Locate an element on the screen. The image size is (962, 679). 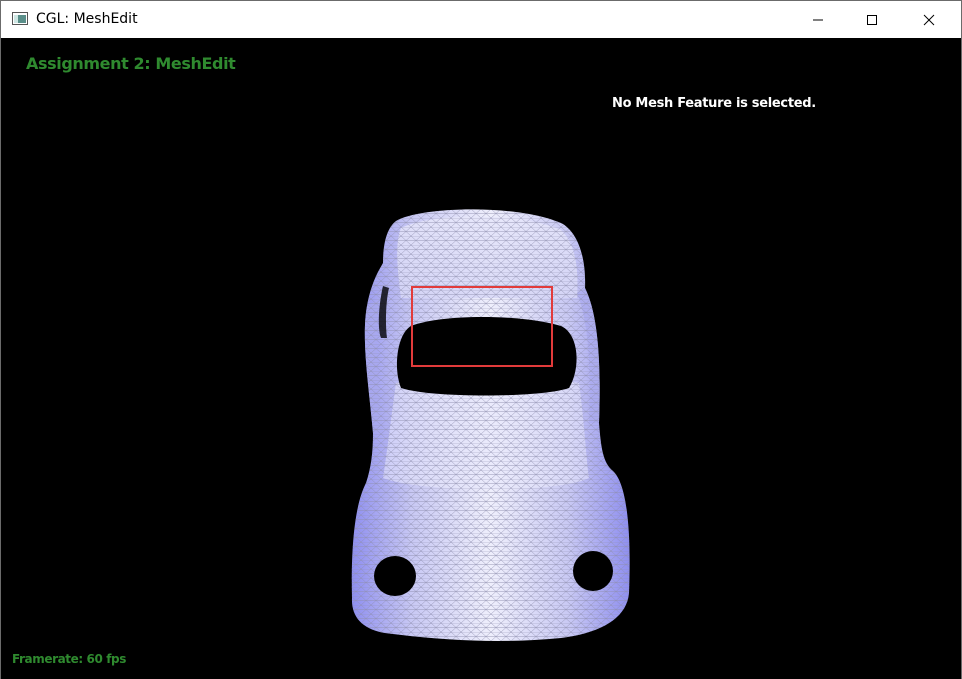
close-button is located at coordinates (929, 19).